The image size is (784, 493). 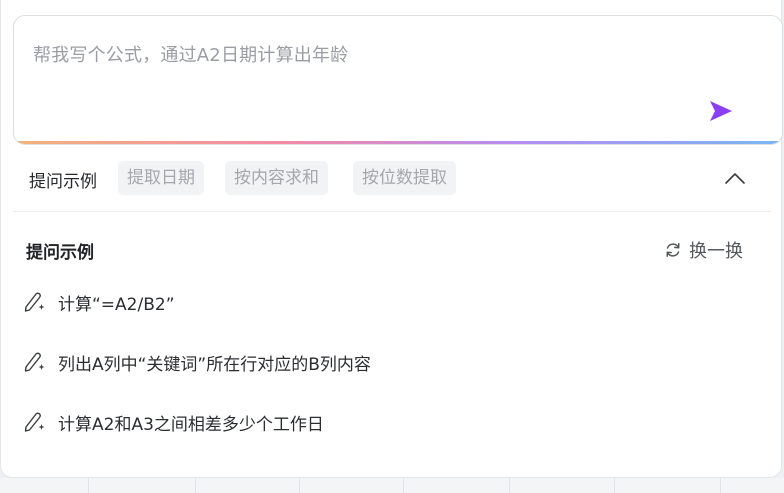 What do you see at coordinates (63, 182) in the screenshot?
I see `examples-bar-title: 提问示例` at bounding box center [63, 182].